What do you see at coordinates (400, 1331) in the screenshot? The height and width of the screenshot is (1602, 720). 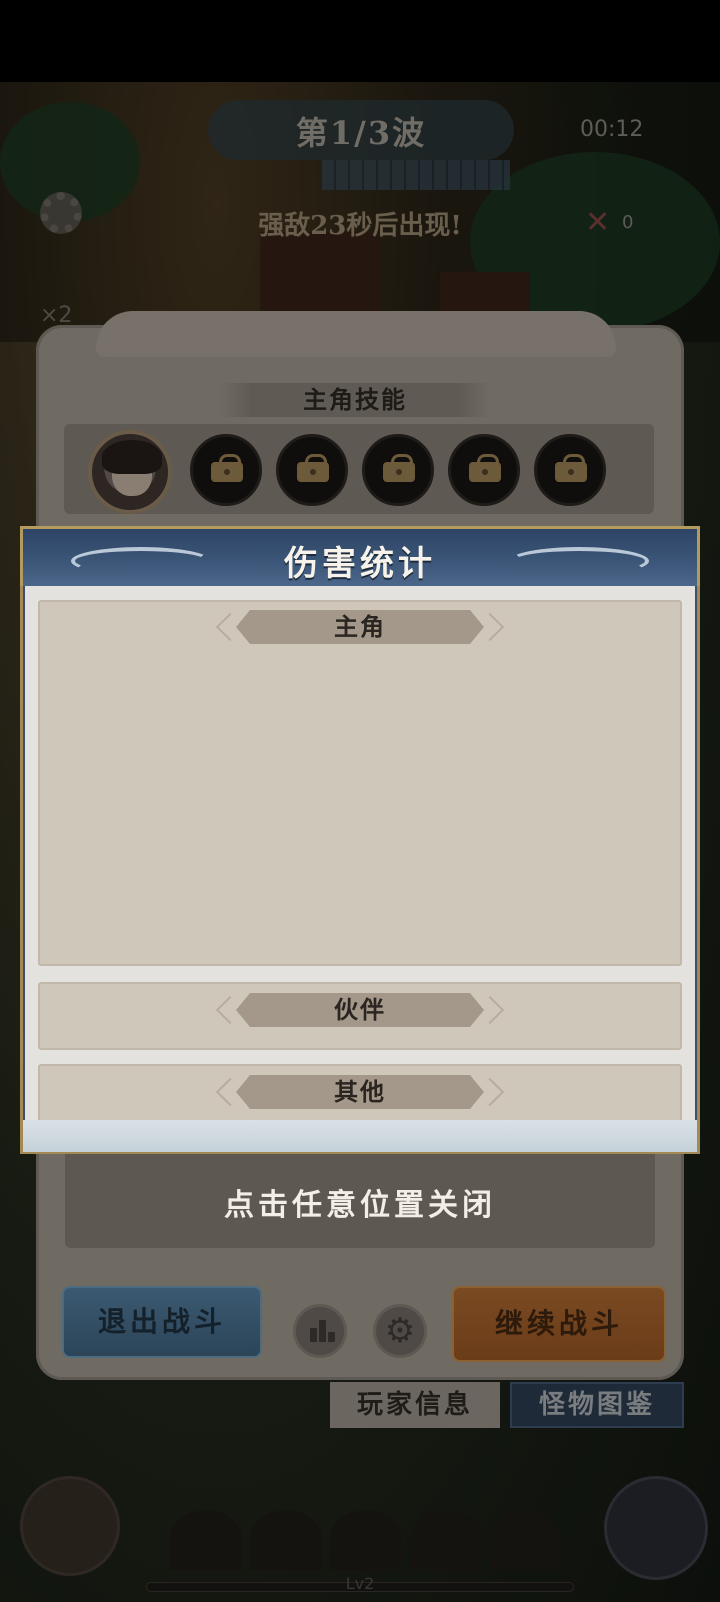 I see `settings-gear-icon: ⚙` at bounding box center [400, 1331].